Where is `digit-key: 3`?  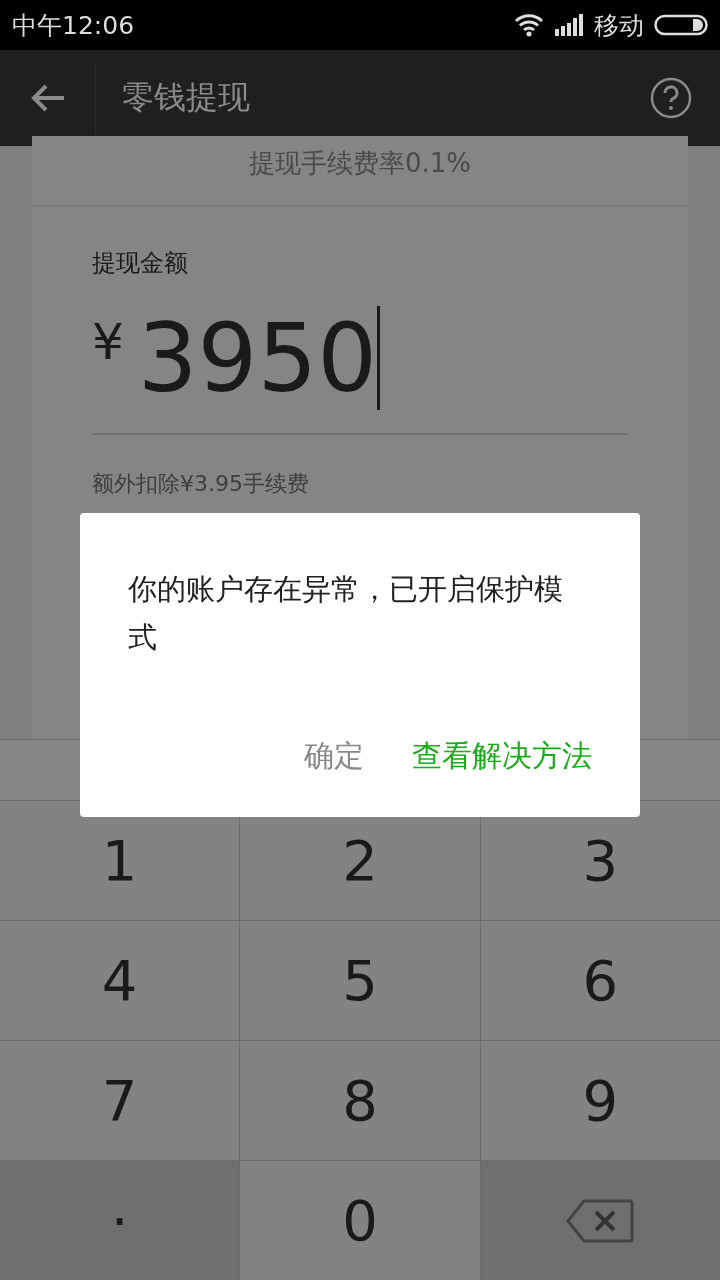 digit-key: 3 is located at coordinates (600, 860).